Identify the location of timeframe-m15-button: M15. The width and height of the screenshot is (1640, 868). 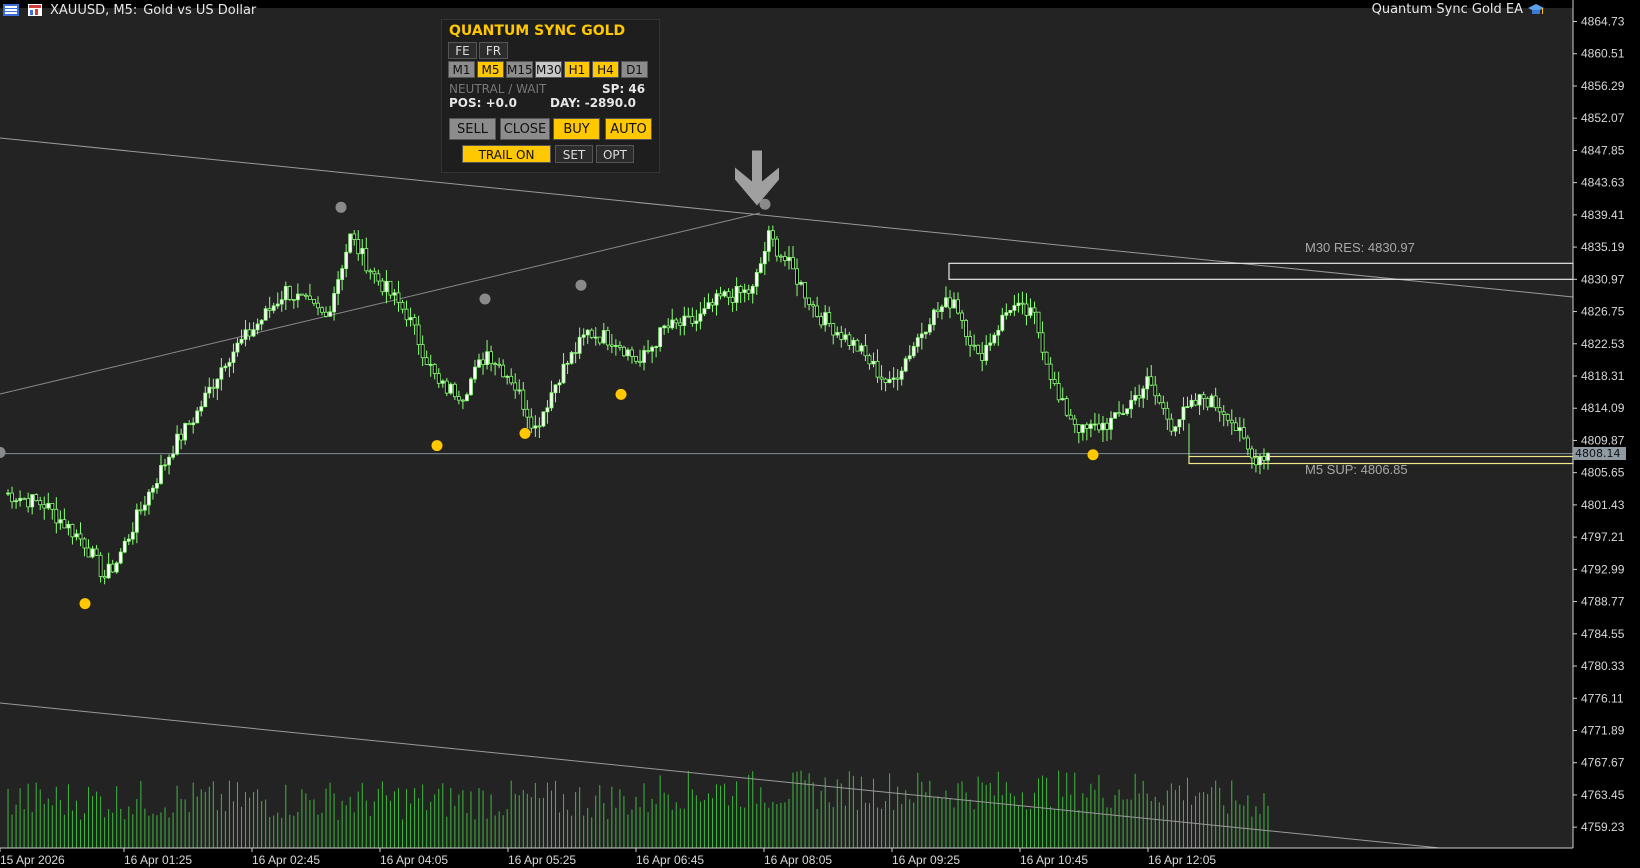
(519, 69).